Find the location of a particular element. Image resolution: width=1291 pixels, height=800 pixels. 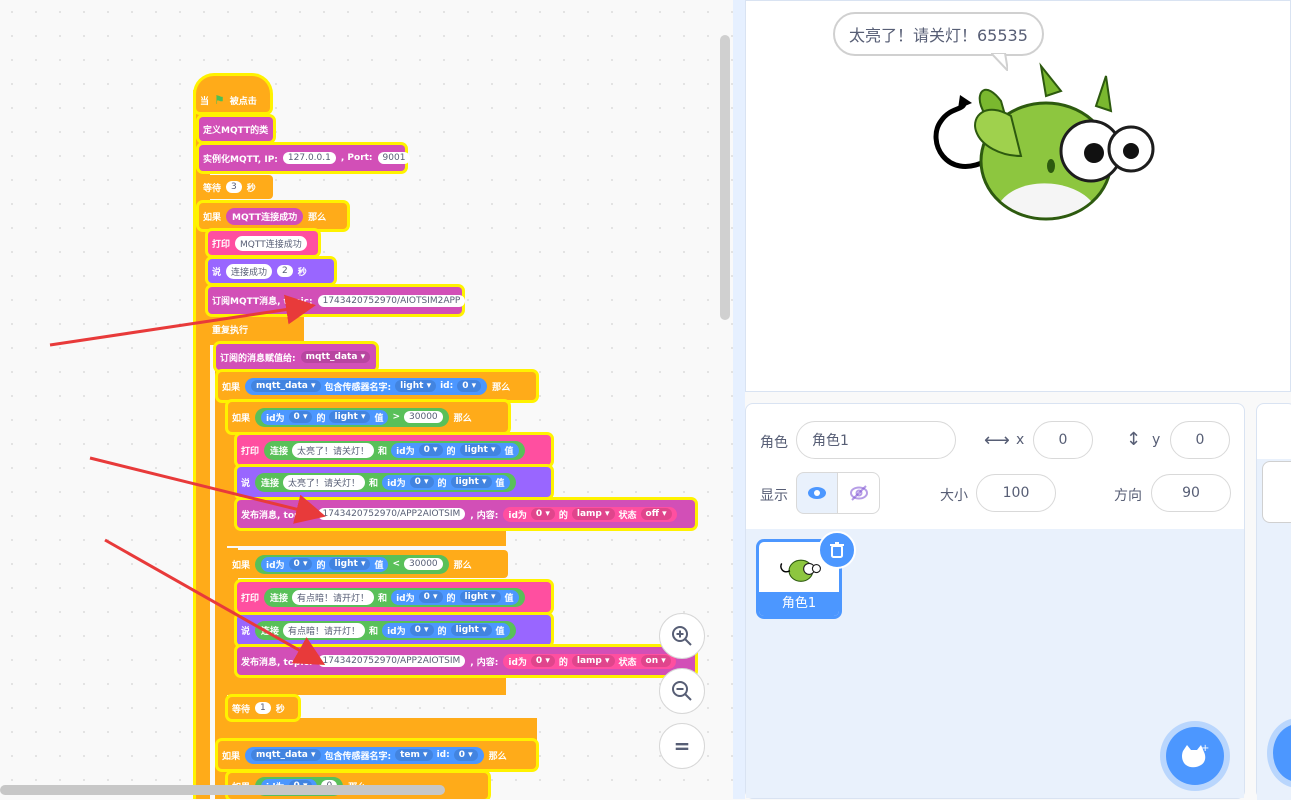

x-value: 0 is located at coordinates (1063, 440).